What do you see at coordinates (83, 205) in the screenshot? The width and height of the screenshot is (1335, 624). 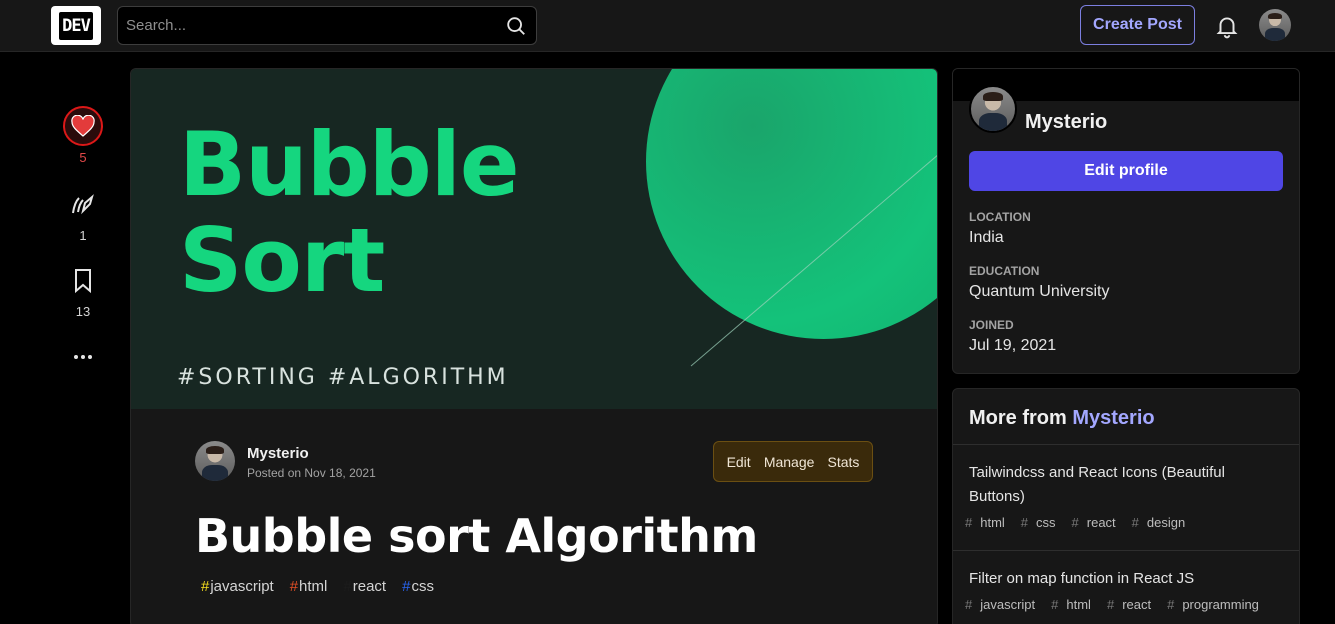 I see `unicorn-icon` at bounding box center [83, 205].